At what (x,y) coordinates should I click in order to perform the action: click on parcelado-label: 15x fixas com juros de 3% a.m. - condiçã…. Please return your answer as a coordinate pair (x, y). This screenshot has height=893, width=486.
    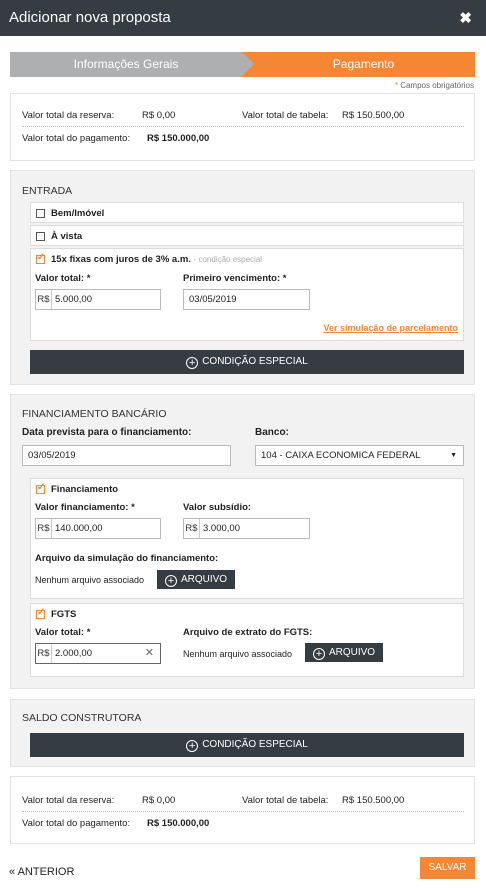
    Looking at the image, I should click on (157, 259).